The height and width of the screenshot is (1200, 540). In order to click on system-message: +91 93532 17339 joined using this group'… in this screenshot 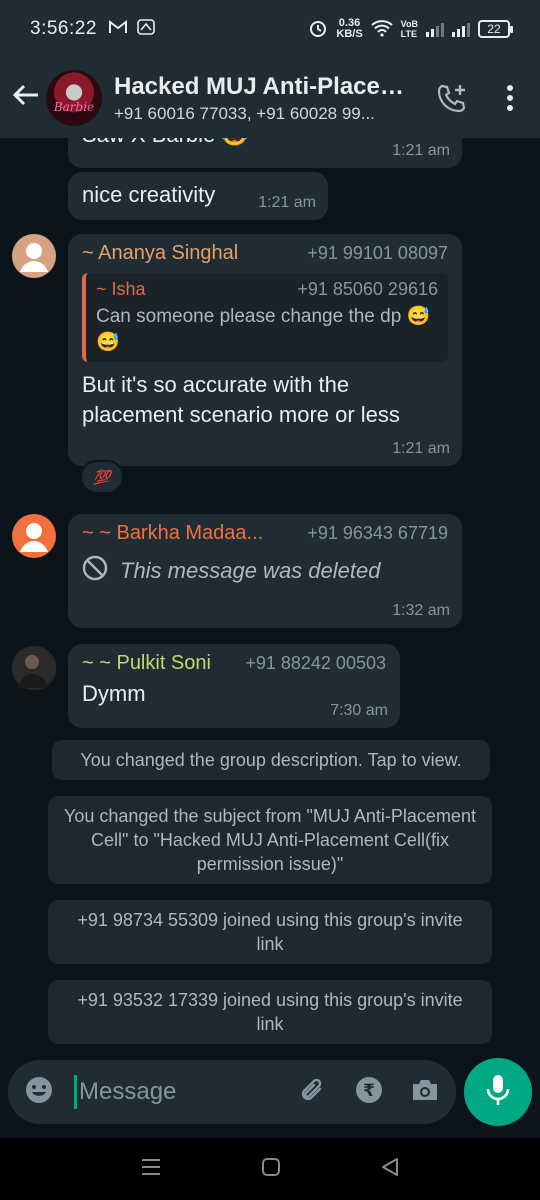, I will do `click(270, 1012)`.